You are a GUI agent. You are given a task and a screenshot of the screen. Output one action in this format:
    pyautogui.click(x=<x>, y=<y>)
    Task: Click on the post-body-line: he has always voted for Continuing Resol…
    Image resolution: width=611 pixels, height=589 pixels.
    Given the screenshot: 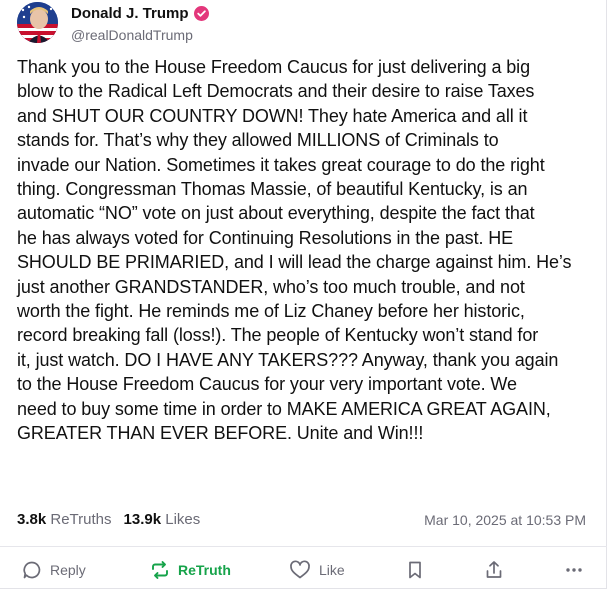 What is the action you would take?
    pyautogui.click(x=265, y=237)
    